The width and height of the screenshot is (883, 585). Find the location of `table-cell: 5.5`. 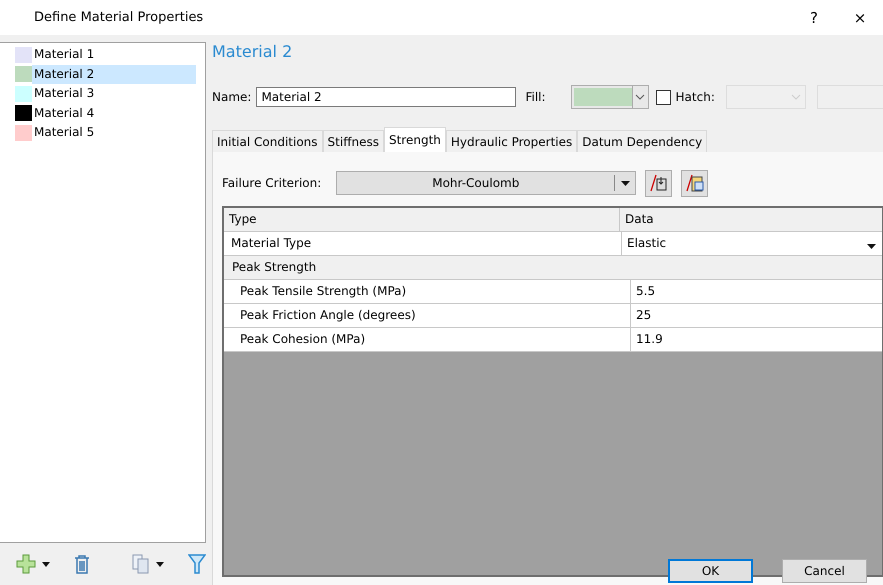

table-cell: 5.5 is located at coordinates (756, 291).